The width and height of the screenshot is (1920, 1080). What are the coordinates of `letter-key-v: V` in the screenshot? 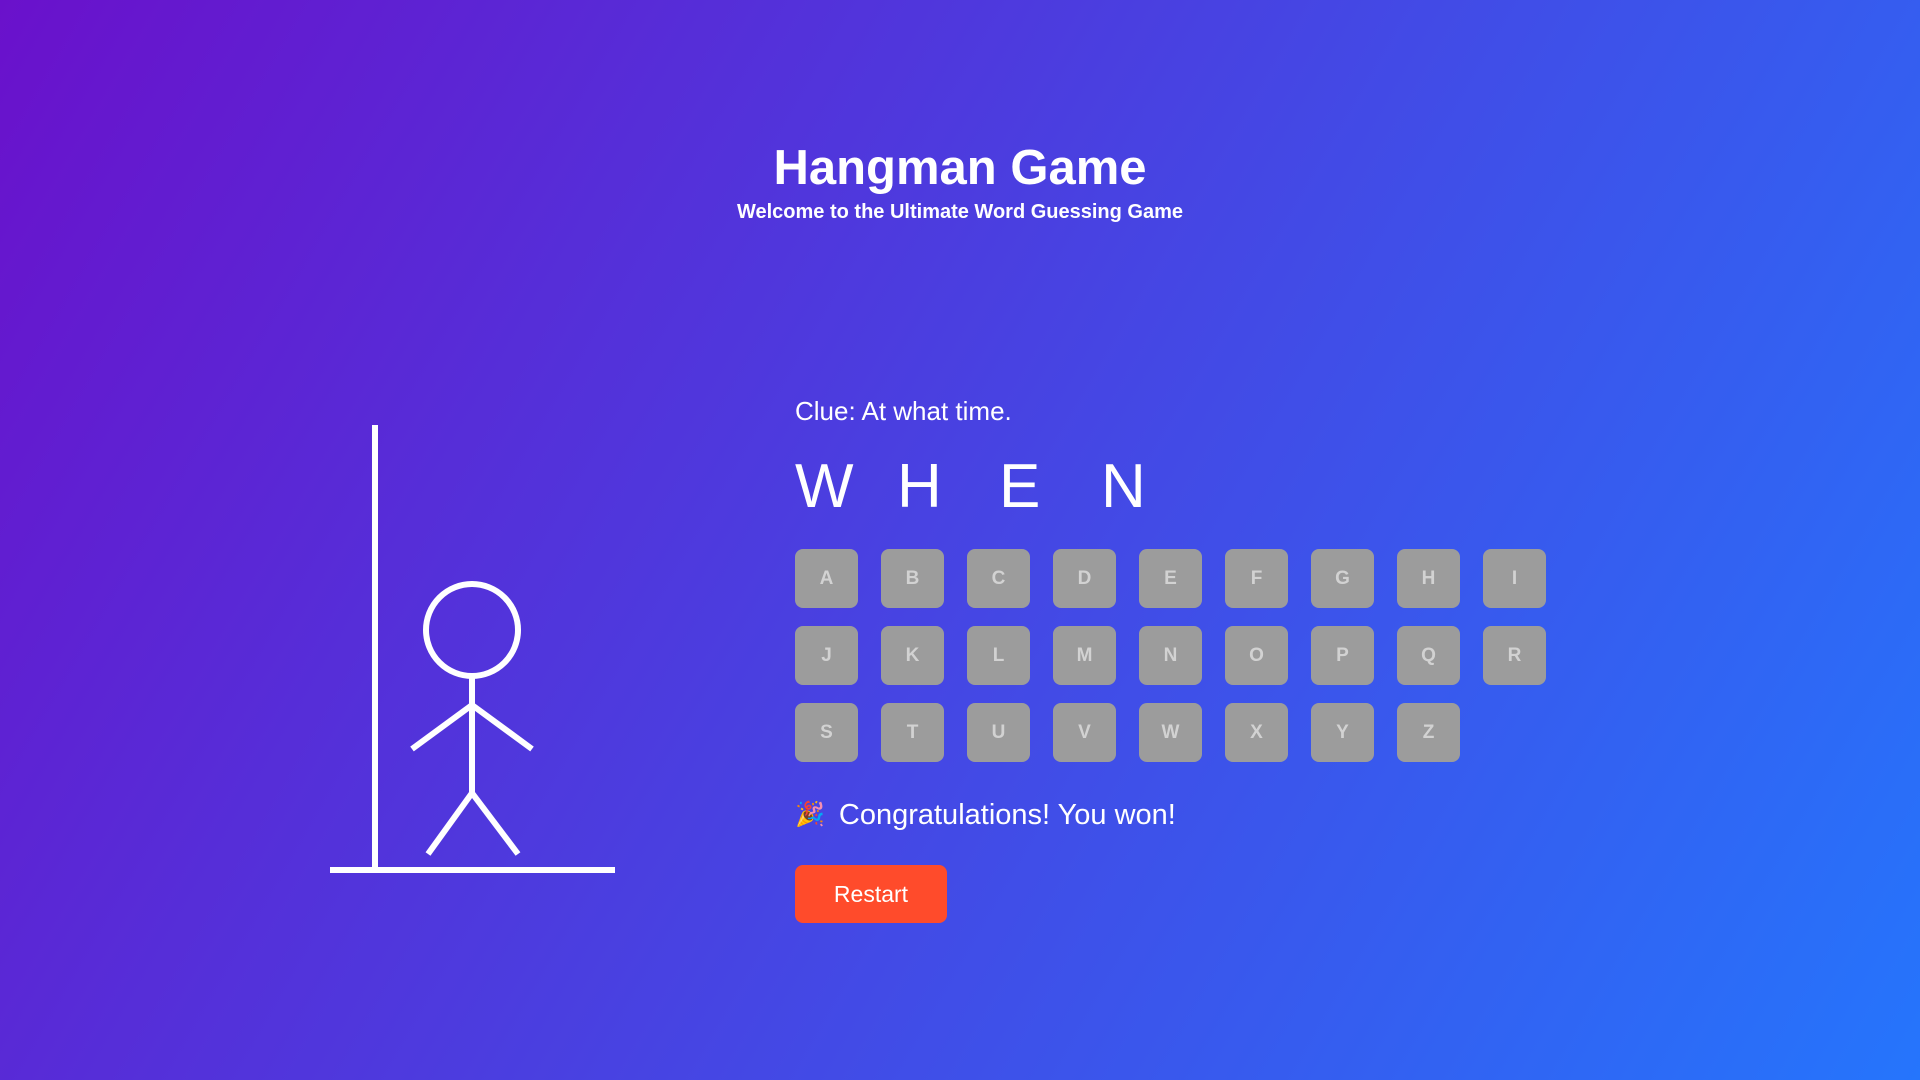 It's located at (1084, 732).